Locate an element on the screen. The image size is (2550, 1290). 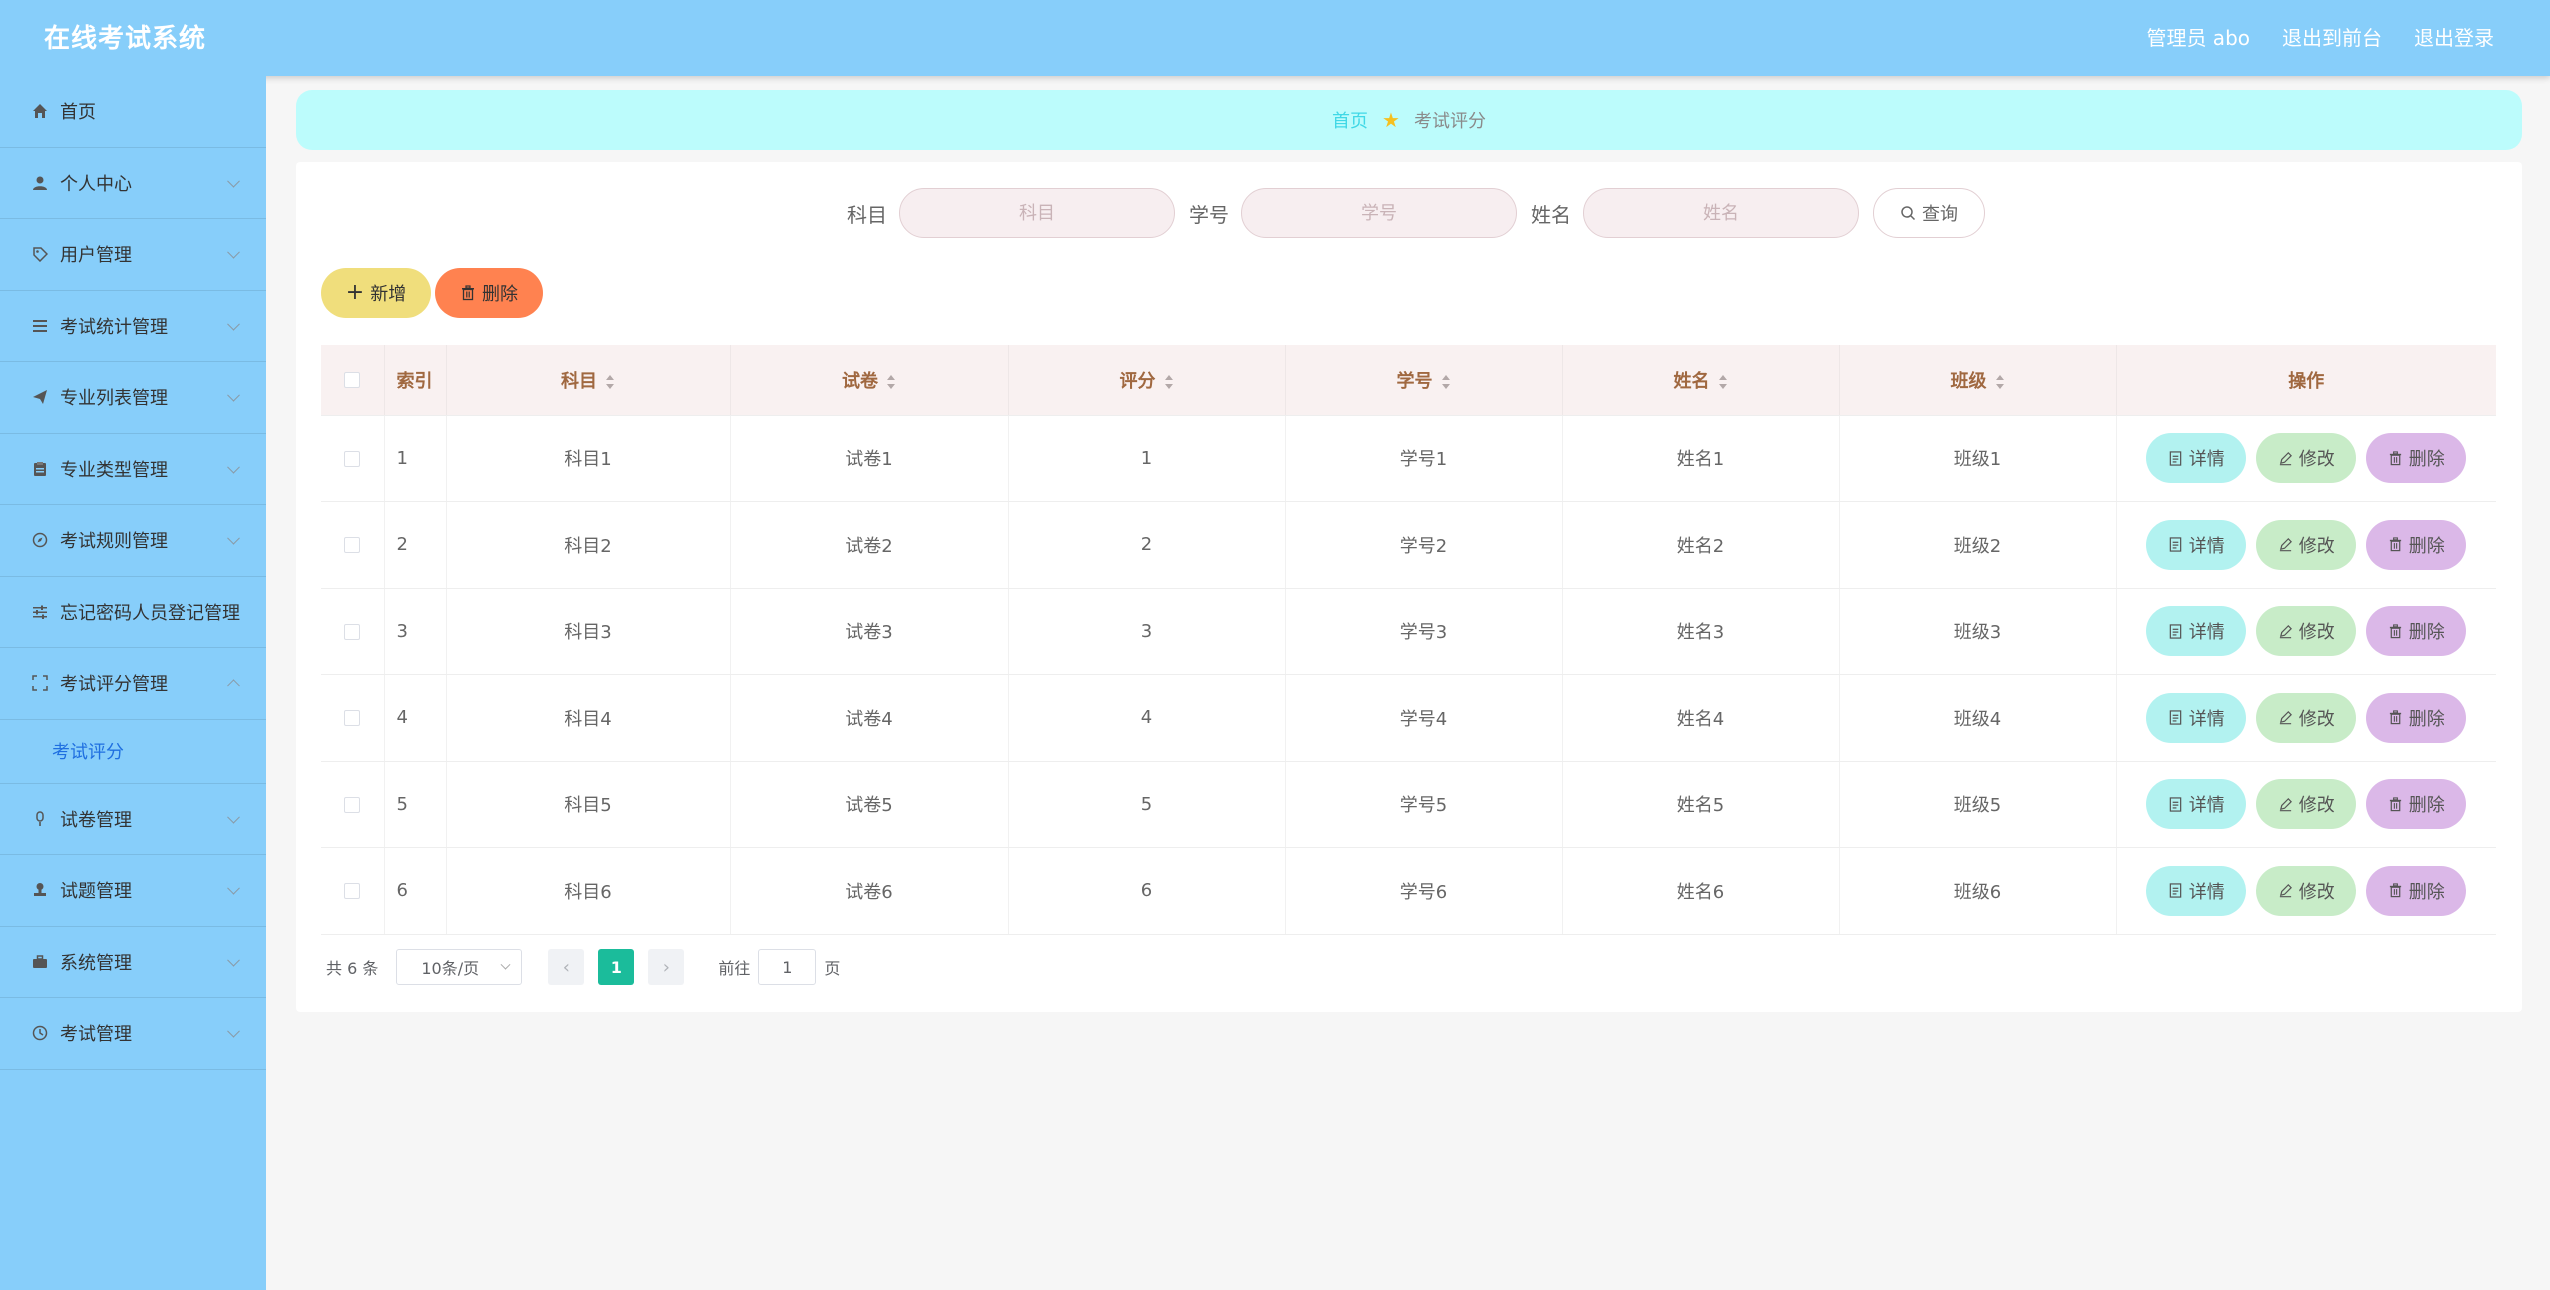
table-row: 4 科目4 试卷4 4 学号4 姓名4 班级4 详情 修改 删除 is located at coordinates (1408, 718).